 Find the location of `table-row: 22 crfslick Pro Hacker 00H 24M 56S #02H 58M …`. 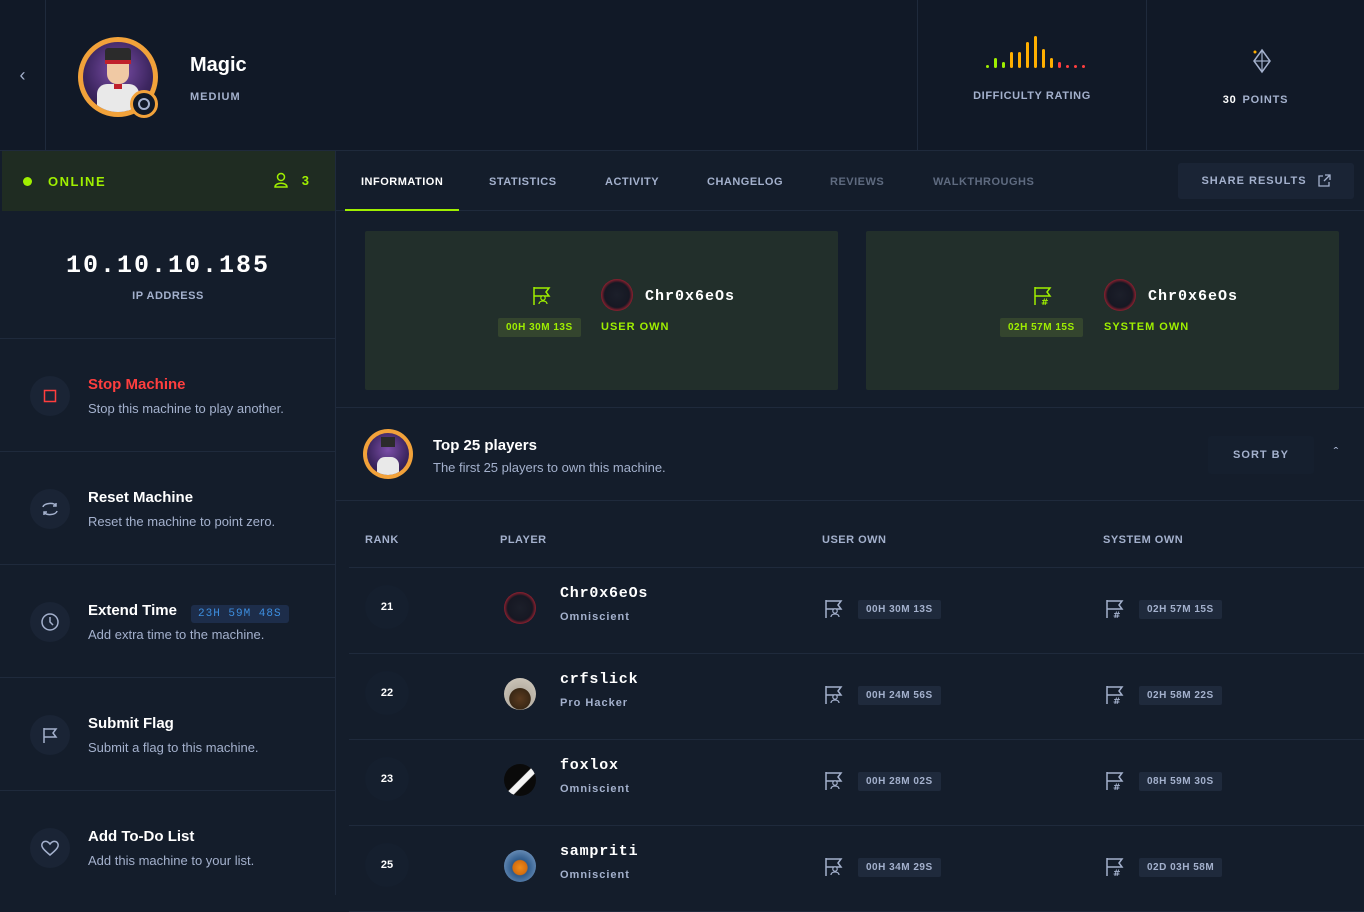

table-row: 22 crfslick Pro Hacker 00H 24M 56S #02H 58M … is located at coordinates (856, 697).